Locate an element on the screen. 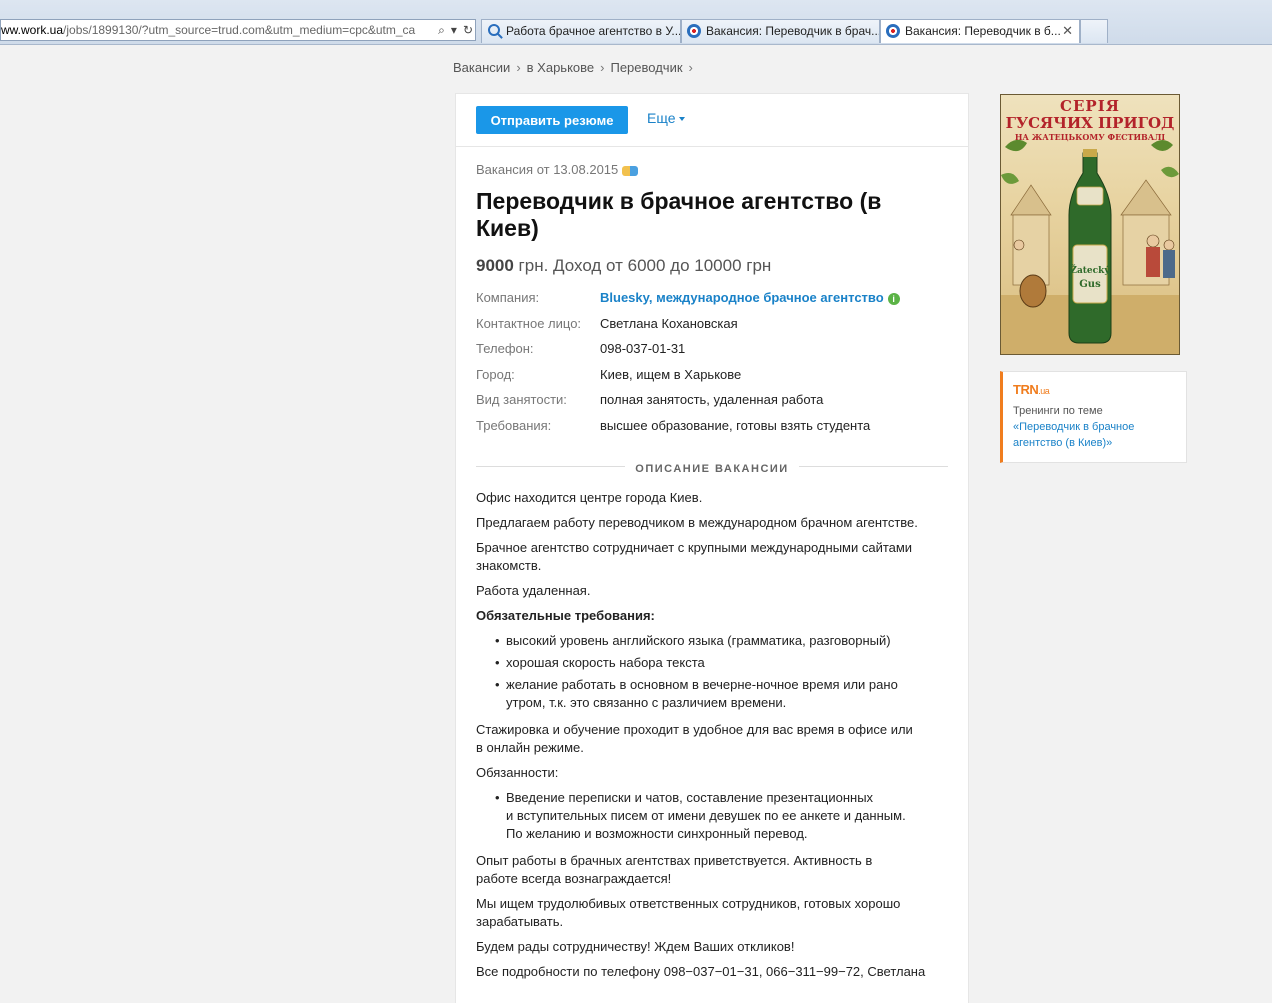  handshake-icon is located at coordinates (630, 170).